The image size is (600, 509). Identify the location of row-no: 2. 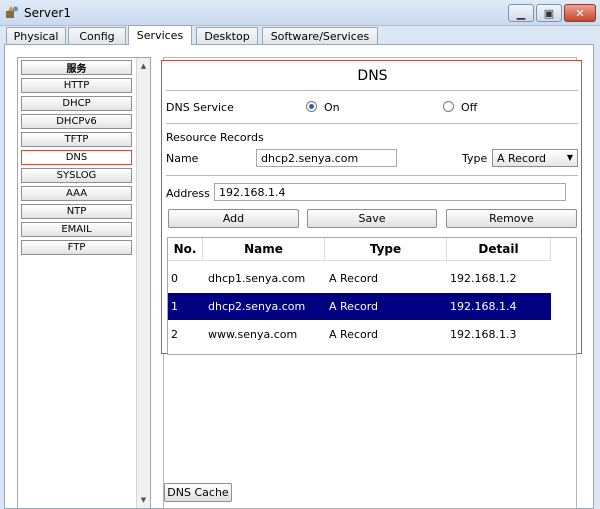
(174, 334).